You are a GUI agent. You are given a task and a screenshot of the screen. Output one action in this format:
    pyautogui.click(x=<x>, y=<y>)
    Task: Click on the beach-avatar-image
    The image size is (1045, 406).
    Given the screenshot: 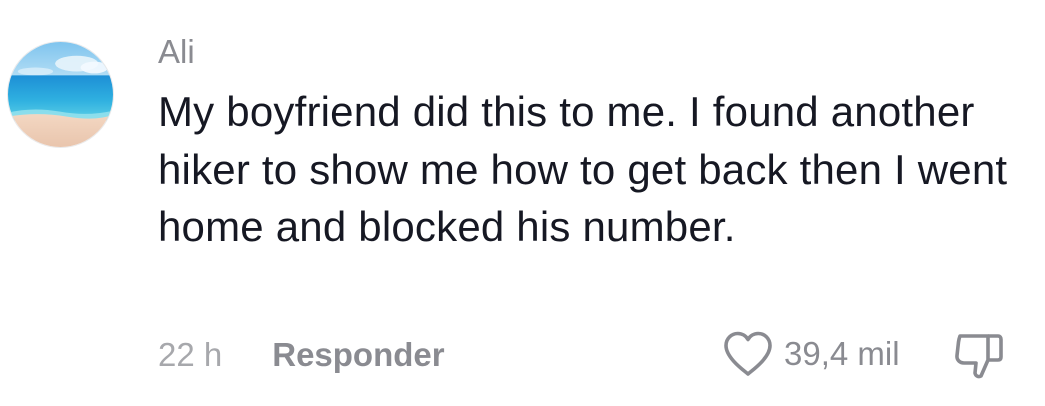 What is the action you would take?
    pyautogui.click(x=60, y=94)
    